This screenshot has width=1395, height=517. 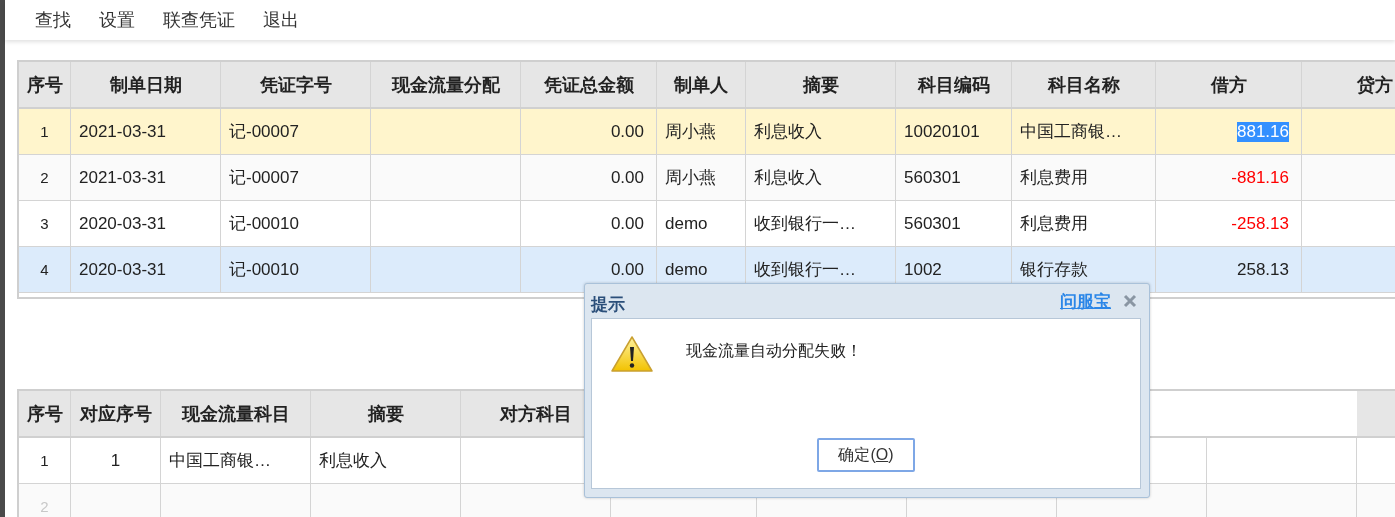 I want to click on table-row: 3 2020-03-31 记-00010 0.00 demo 收到银行一… 560301 利息费用 -258.13, so click(x=707, y=224).